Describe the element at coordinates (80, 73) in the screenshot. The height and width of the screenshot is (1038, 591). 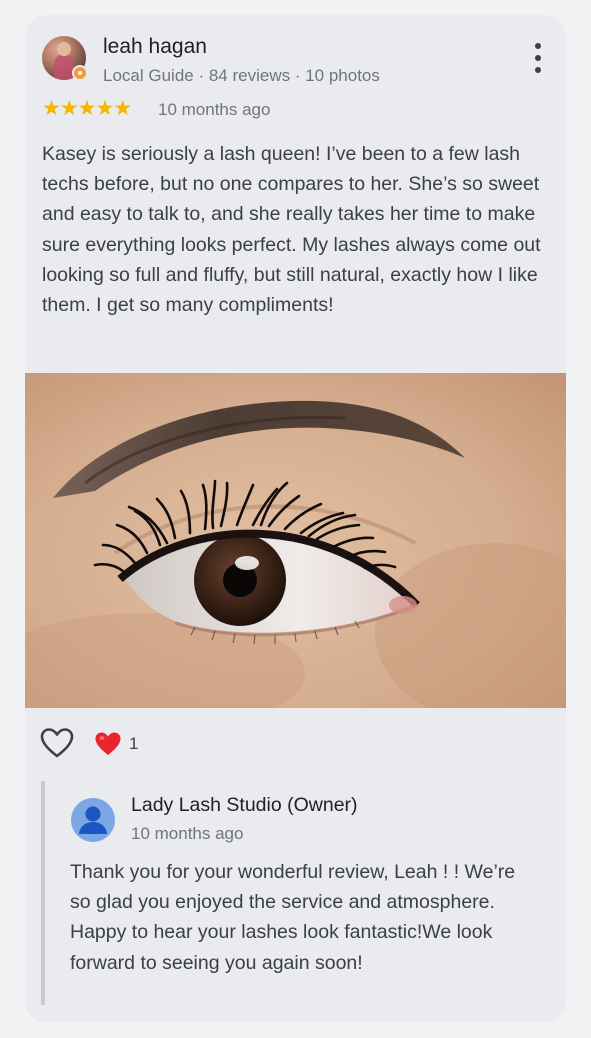
I see `local-guide-badge-icon` at that location.